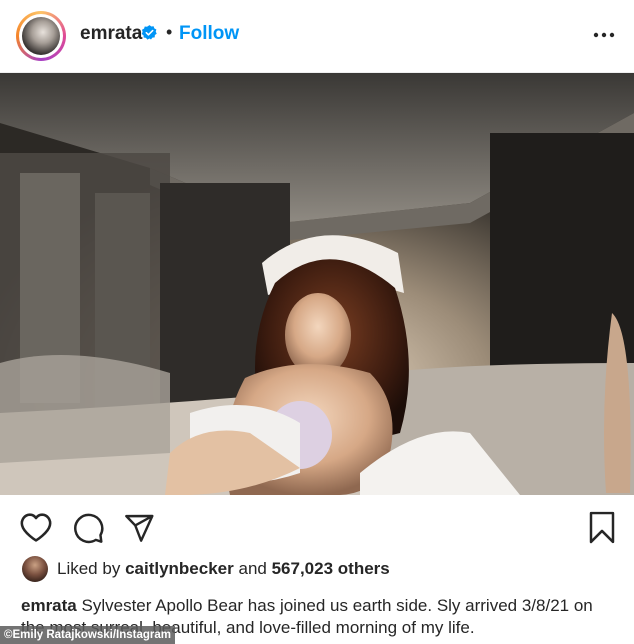 The width and height of the screenshot is (634, 644). Describe the element at coordinates (179, 568) in the screenshot. I see `liker-username: caitlynbecker` at that location.